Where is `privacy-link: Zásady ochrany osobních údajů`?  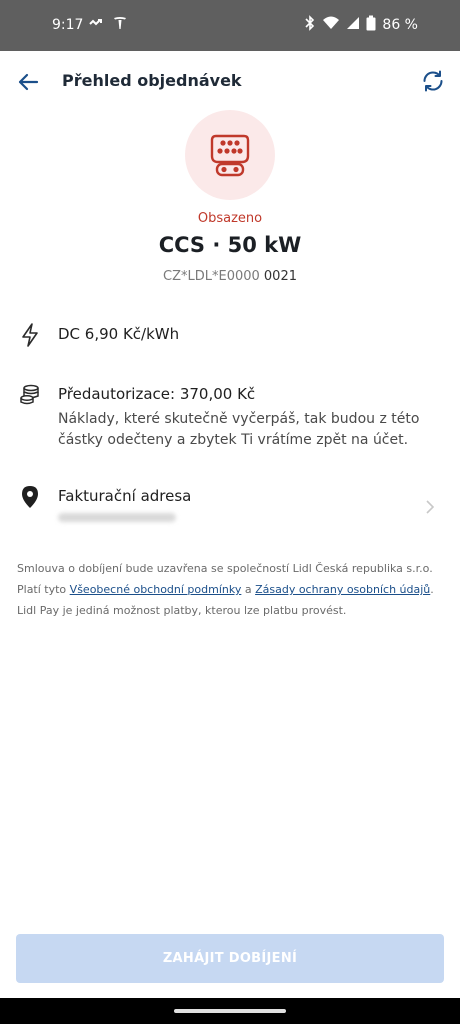
privacy-link: Zásady ochrany osobních údajů is located at coordinates (342, 589).